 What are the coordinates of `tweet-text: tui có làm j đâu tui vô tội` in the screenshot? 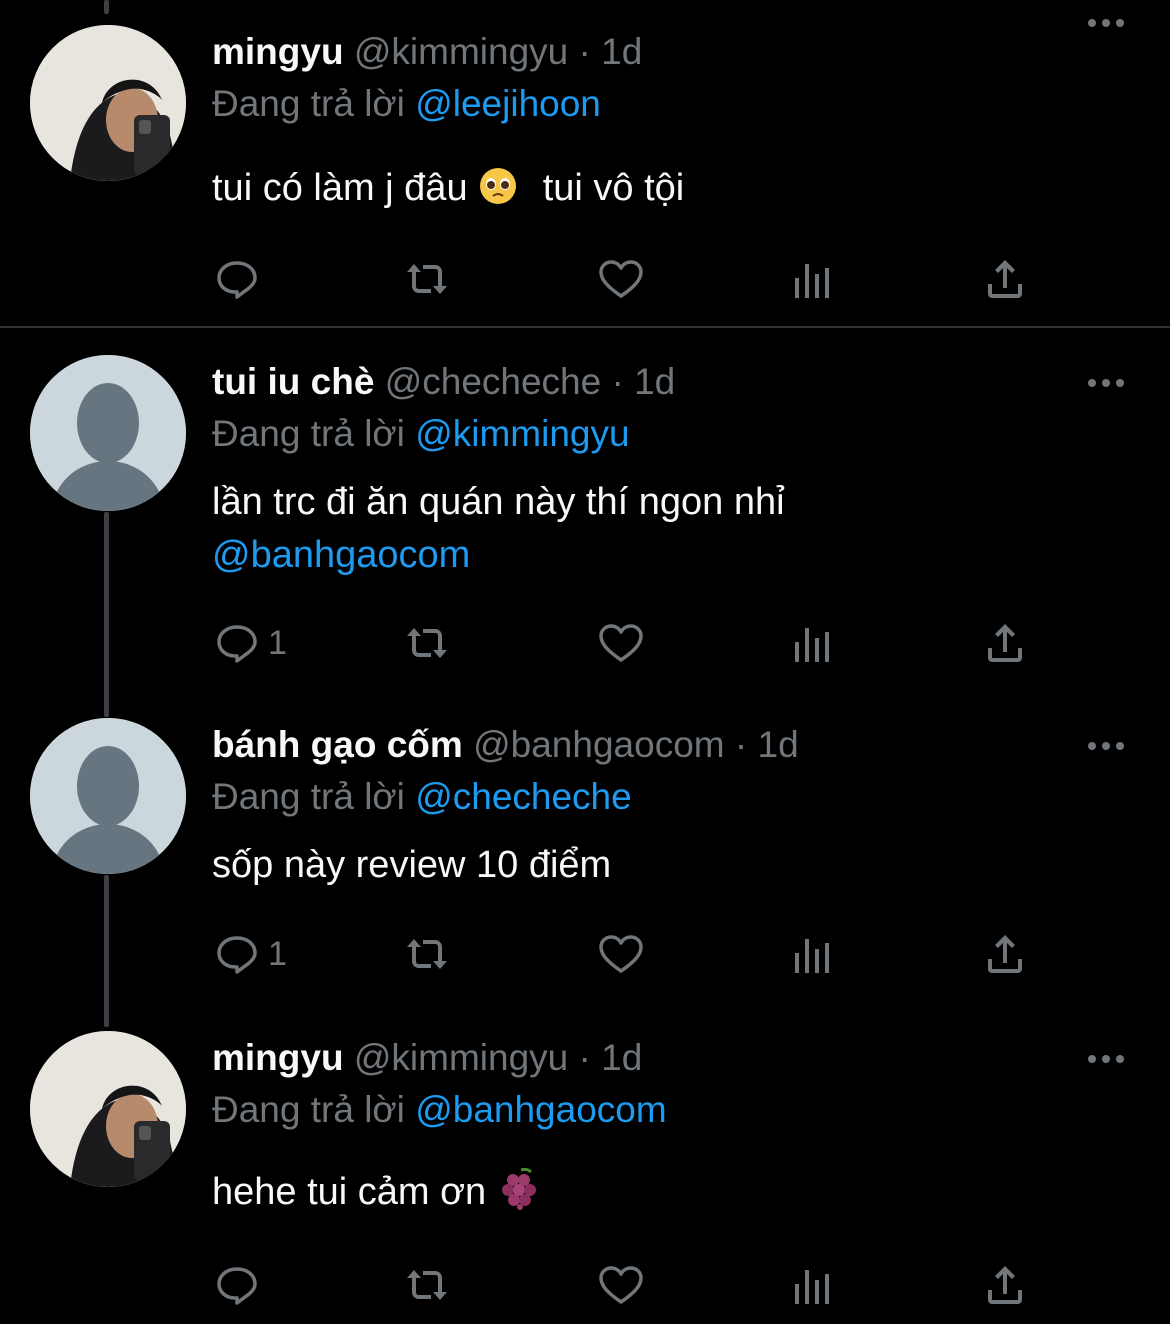 It's located at (448, 191).